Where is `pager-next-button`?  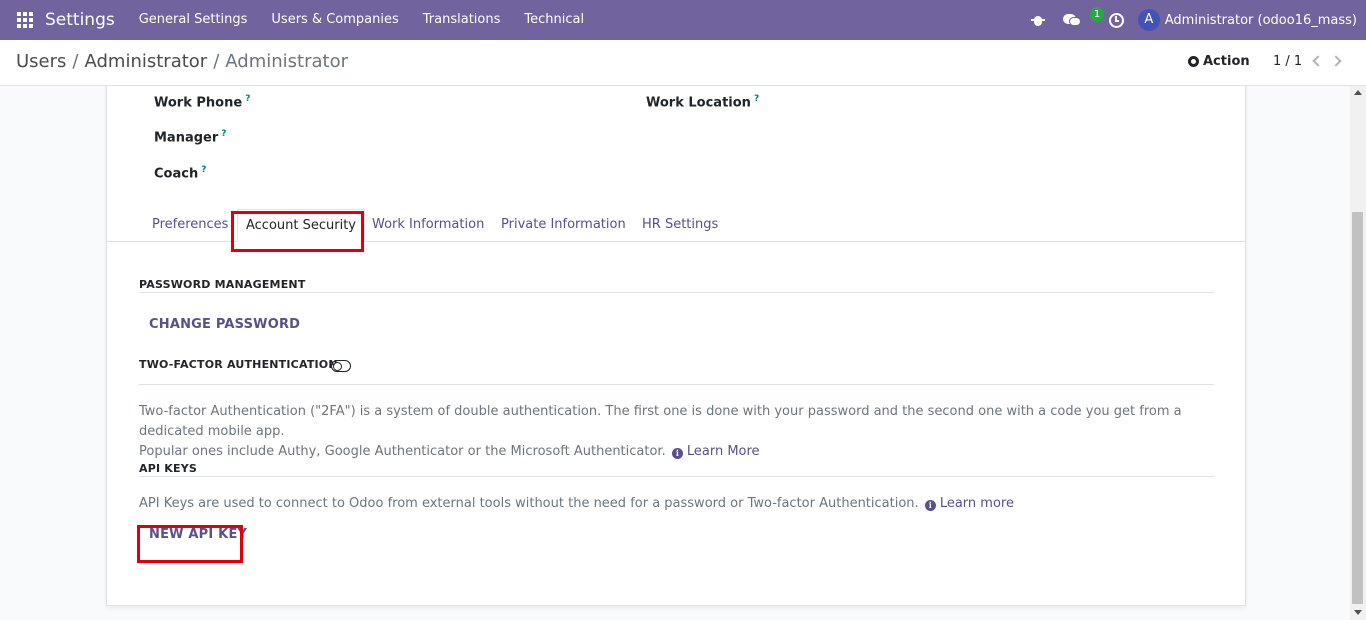
pager-next-button is located at coordinates (1337, 61).